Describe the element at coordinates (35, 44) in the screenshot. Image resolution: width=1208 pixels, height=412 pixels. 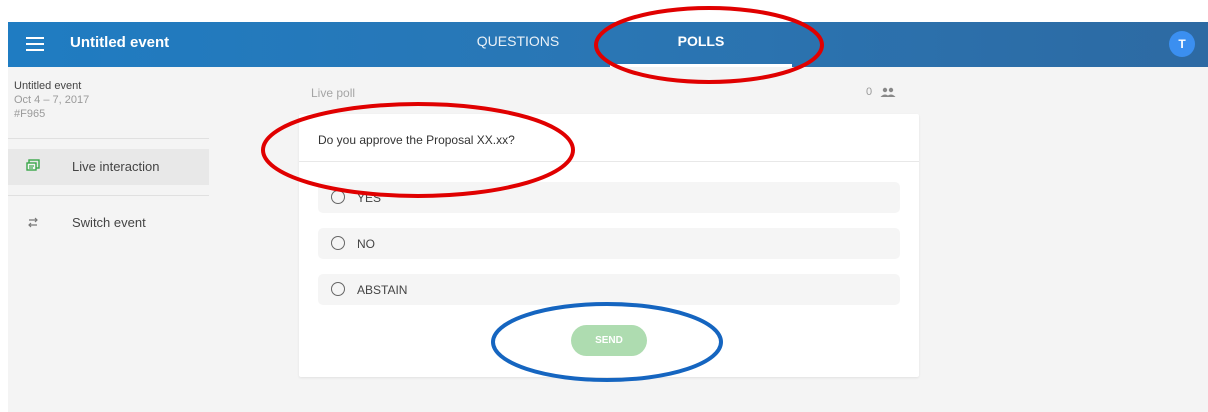
I see `hamburger-menu-icon` at that location.